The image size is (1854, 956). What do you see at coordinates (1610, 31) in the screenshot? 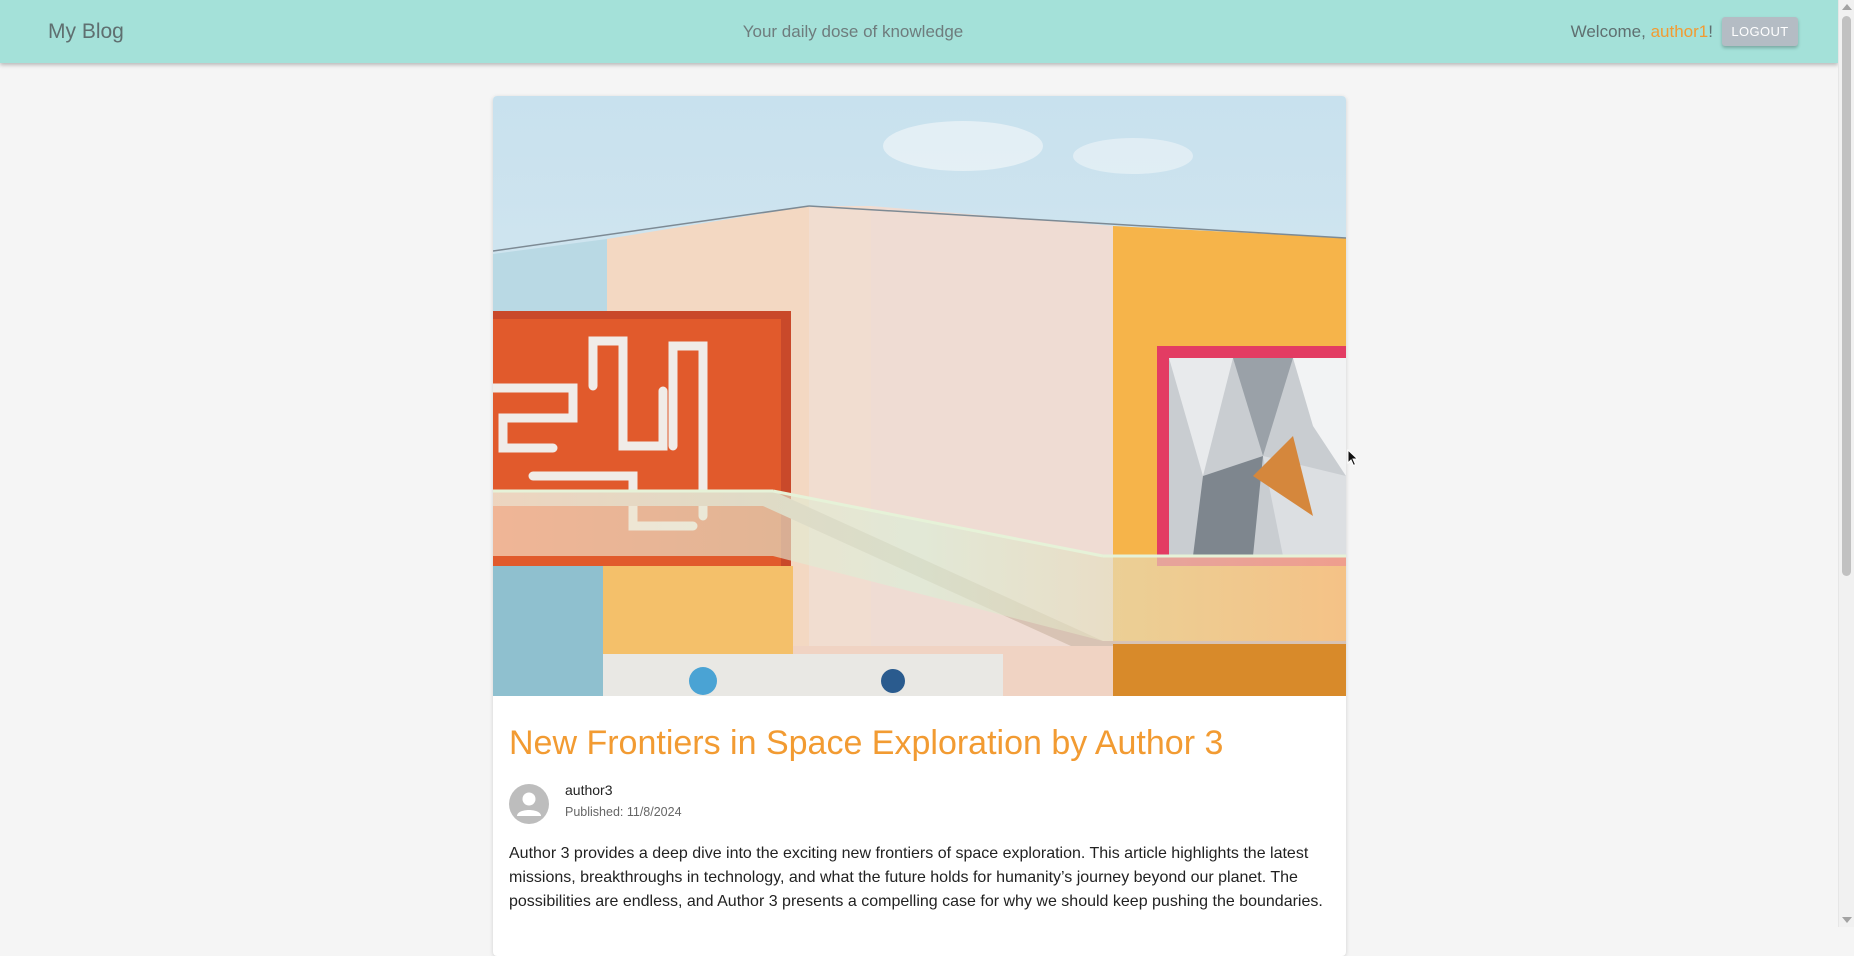
I see `welcome-prefix: Welcome,` at bounding box center [1610, 31].